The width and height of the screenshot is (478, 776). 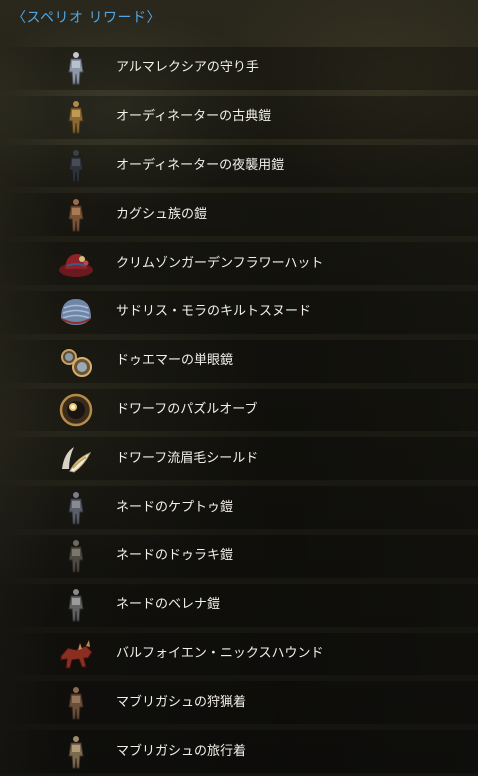 I want to click on reward-label: ネードのドゥラキ鎧, so click(x=175, y=556).